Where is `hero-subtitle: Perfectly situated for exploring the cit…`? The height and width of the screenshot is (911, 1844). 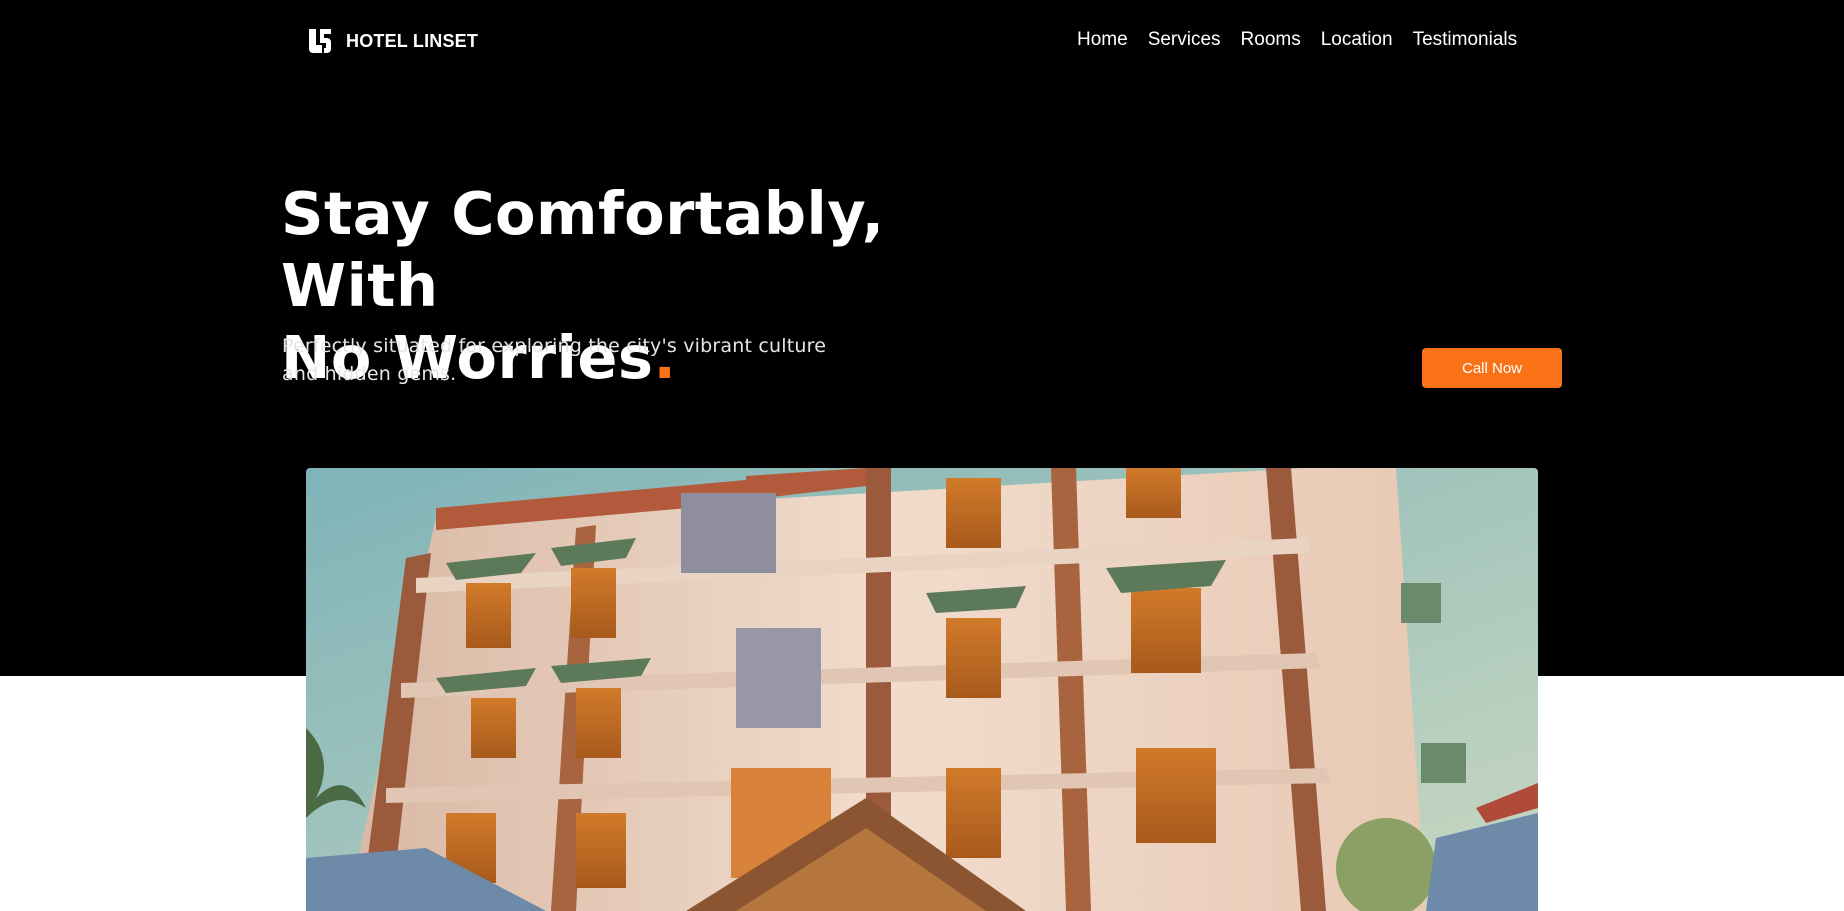 hero-subtitle: Perfectly situated for exploring the cit… is located at coordinates (562, 360).